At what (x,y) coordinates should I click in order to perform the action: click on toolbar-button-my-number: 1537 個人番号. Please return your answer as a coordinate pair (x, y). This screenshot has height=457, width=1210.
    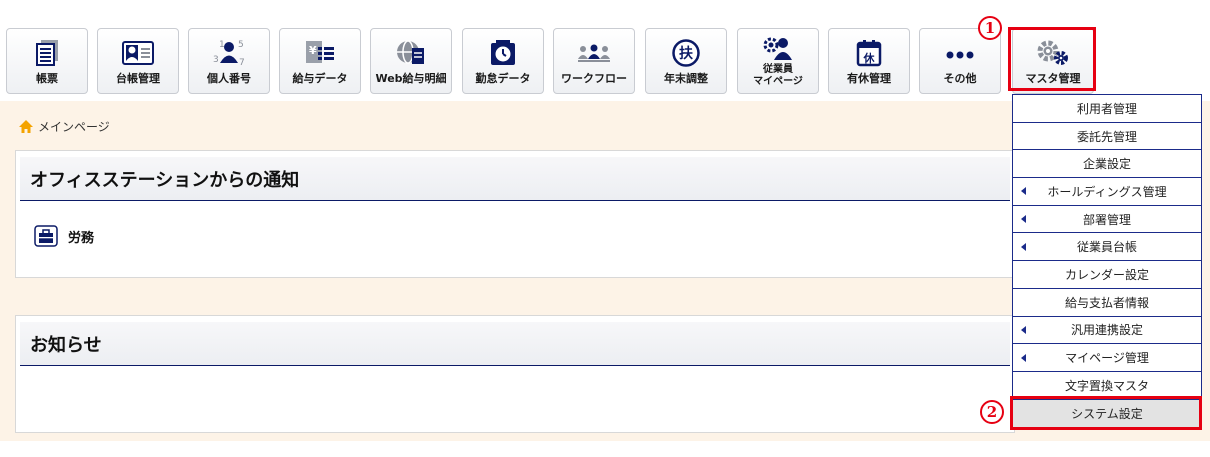
    Looking at the image, I should click on (229, 61).